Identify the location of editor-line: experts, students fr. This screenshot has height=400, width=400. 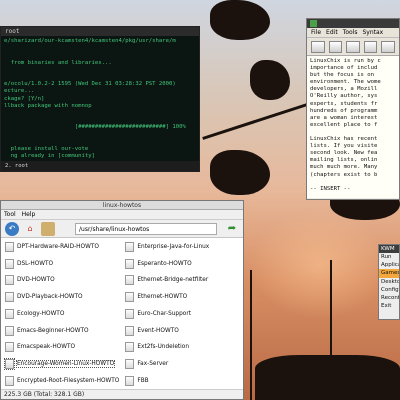
(344, 103).